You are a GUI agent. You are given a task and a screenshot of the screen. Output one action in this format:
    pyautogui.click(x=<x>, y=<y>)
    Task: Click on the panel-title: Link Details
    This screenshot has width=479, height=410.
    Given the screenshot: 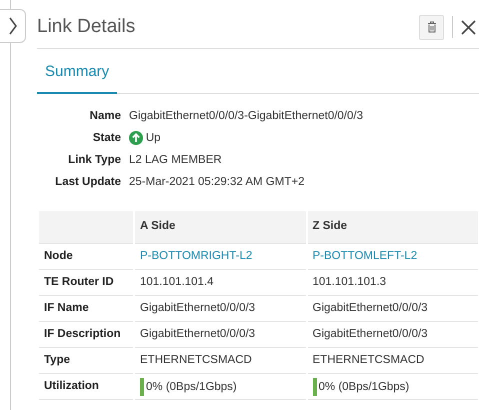 What is the action you would take?
    pyautogui.click(x=86, y=26)
    